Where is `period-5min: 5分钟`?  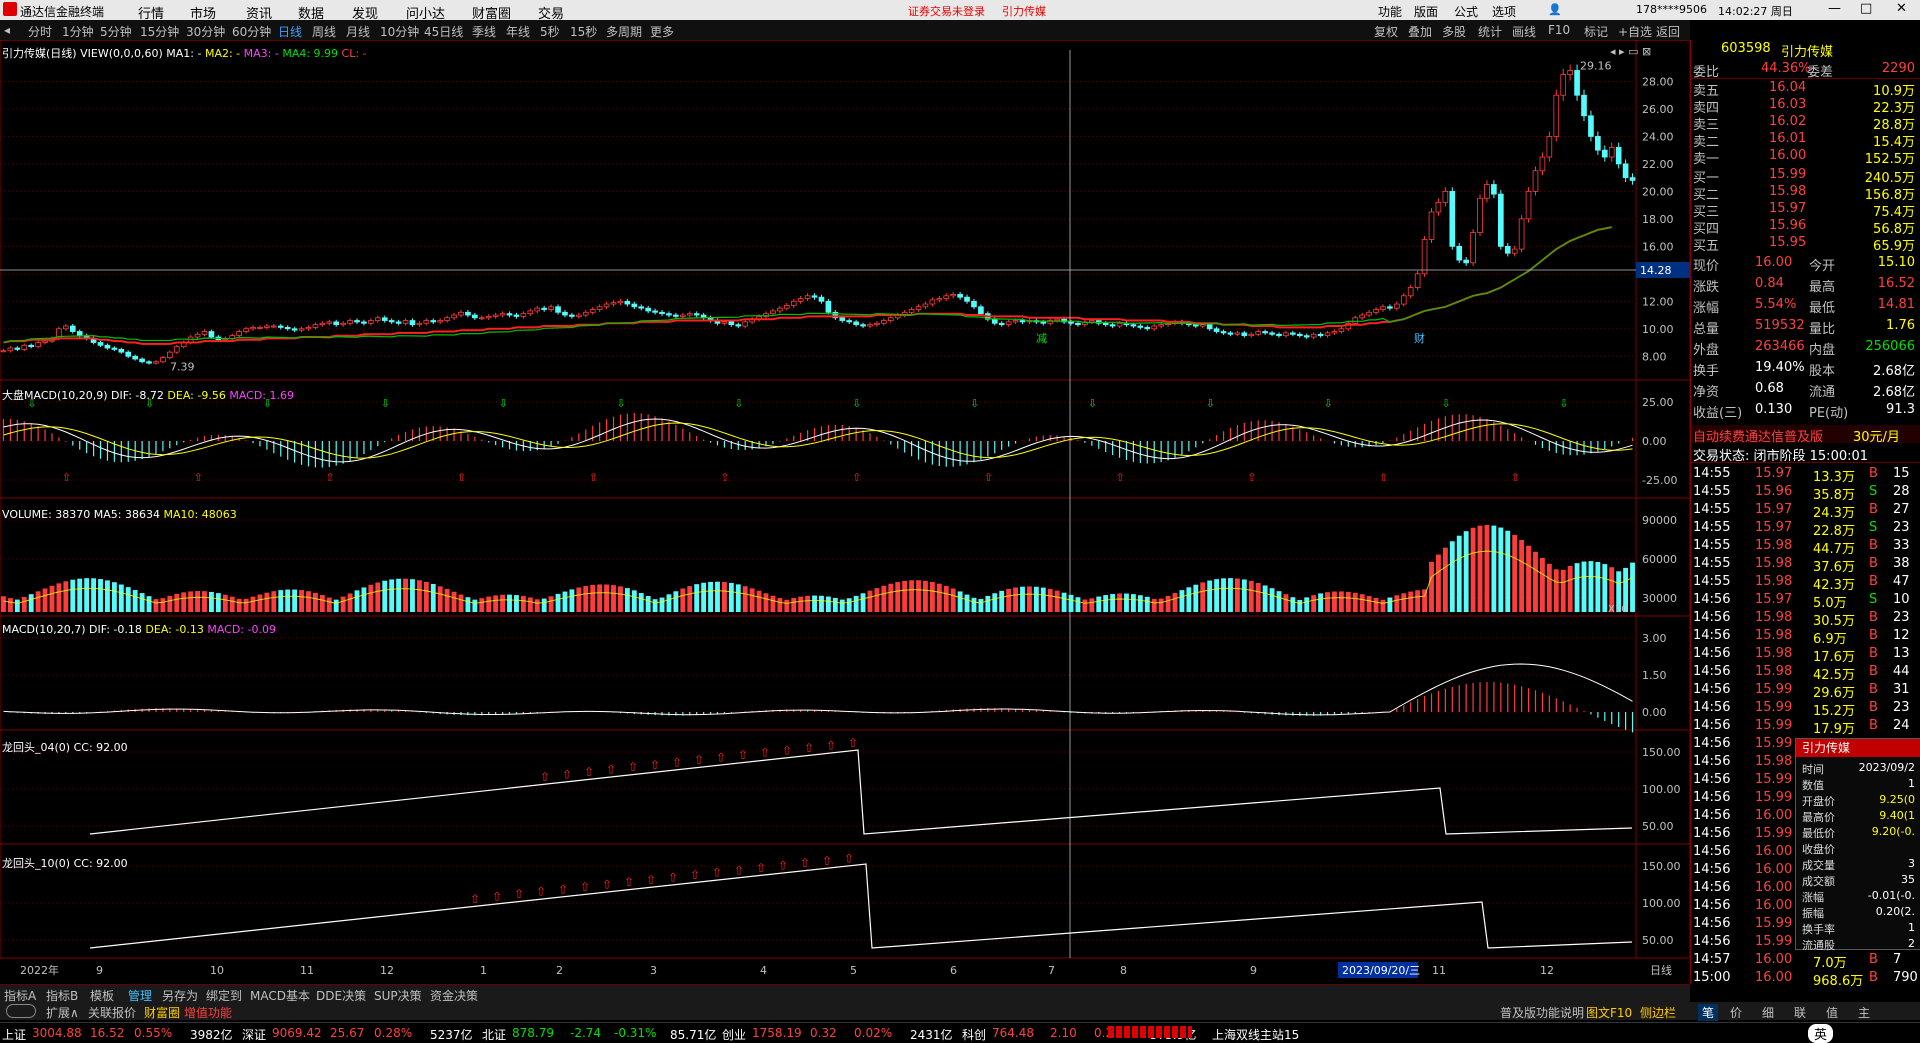
period-5min: 5分钟 is located at coordinates (116, 31).